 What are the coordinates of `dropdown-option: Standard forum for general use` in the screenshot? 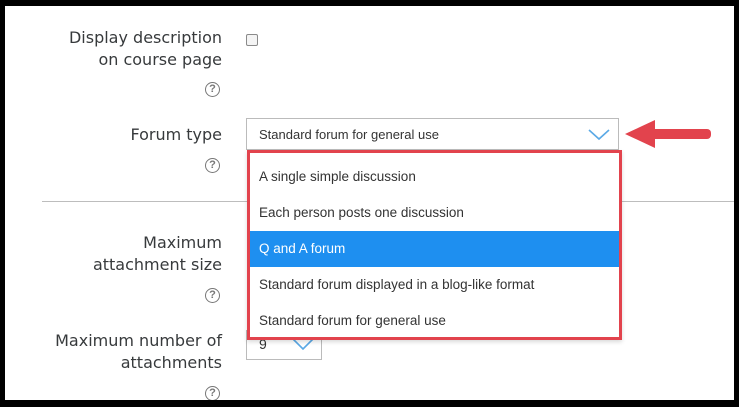 It's located at (434, 321).